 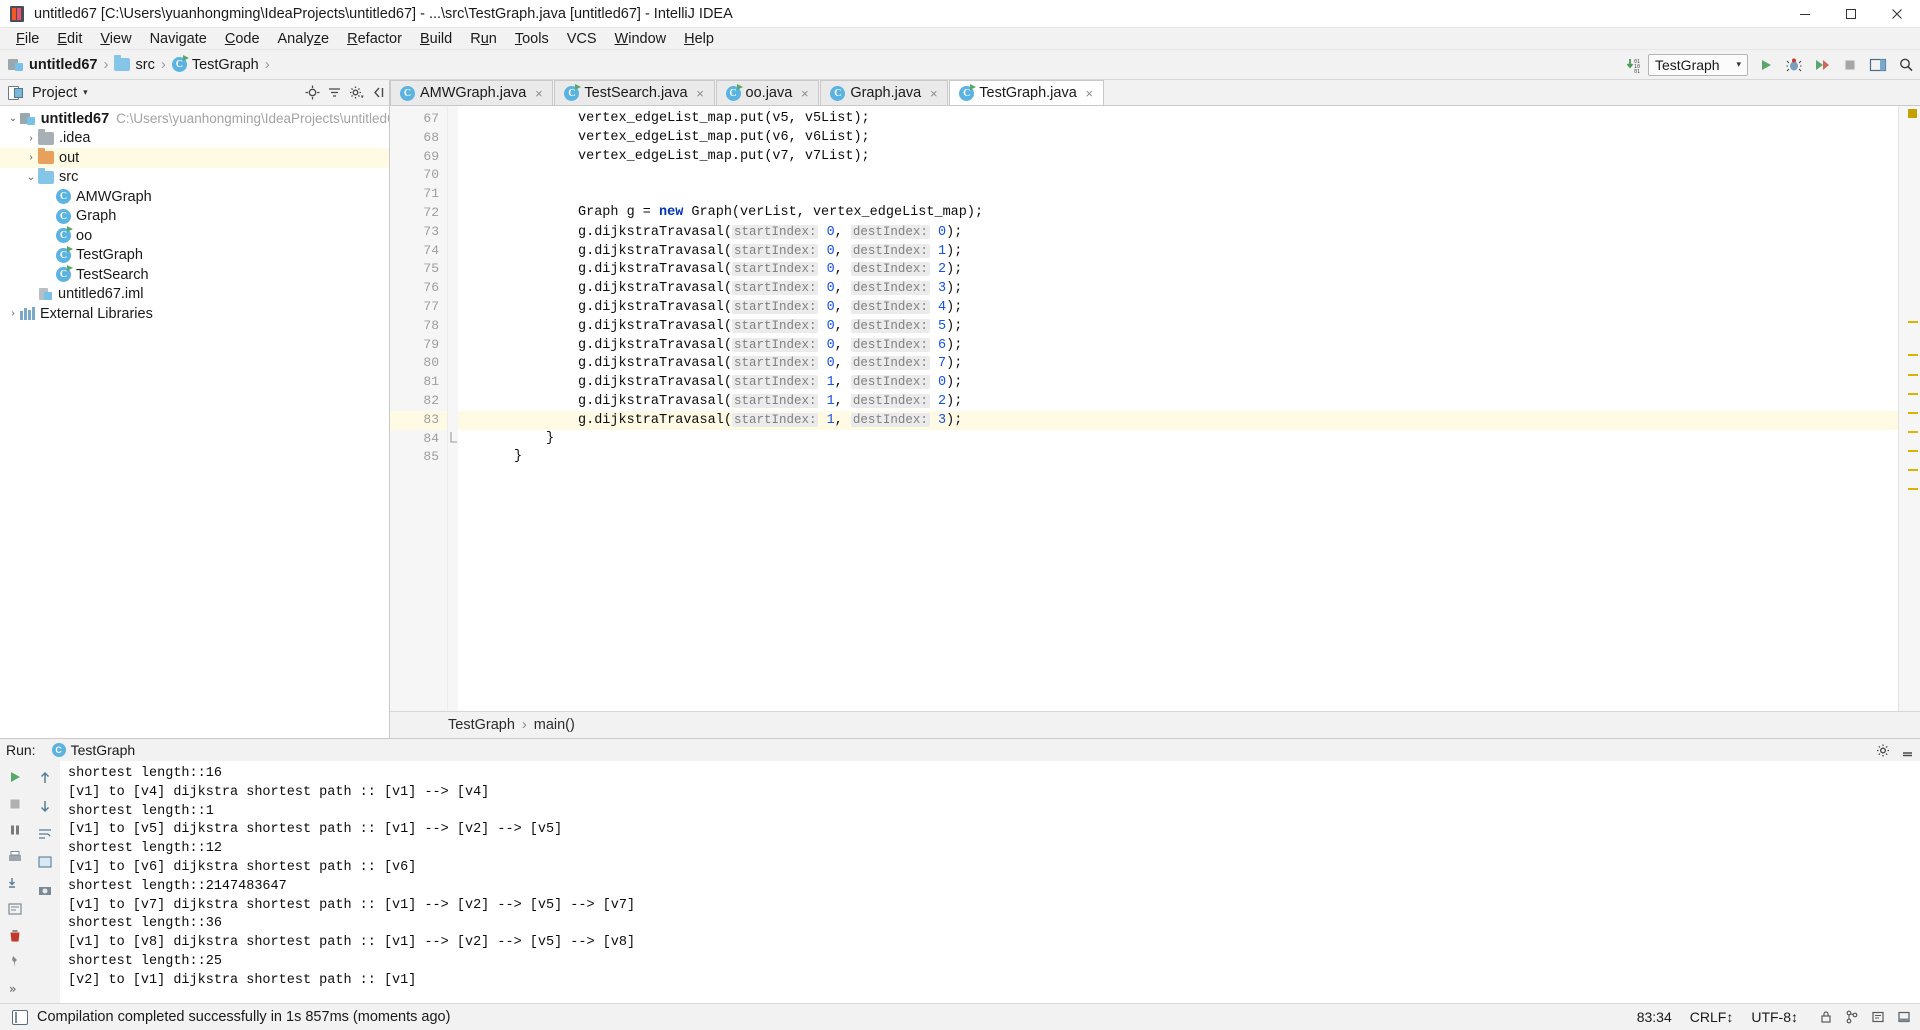 What do you see at coordinates (1850, 65) in the screenshot?
I see `stop-button` at bounding box center [1850, 65].